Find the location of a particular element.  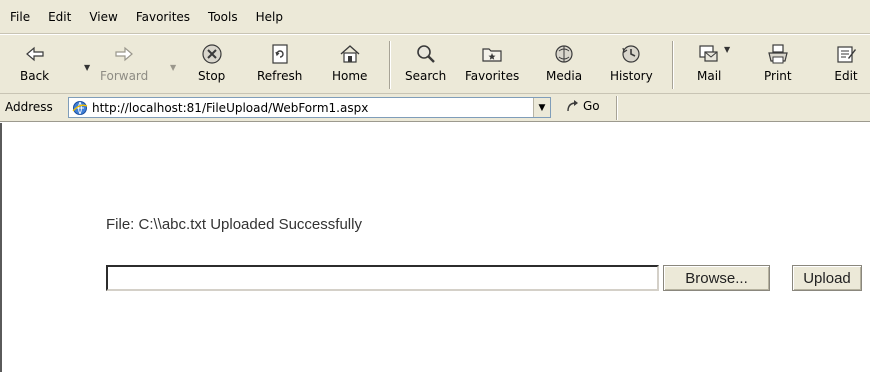

address-separator is located at coordinates (617, 108).